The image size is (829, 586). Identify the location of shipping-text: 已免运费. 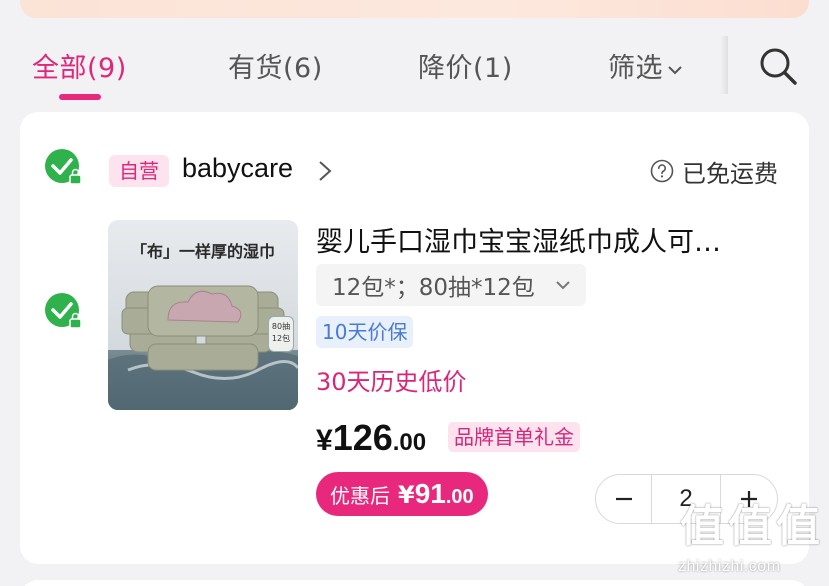
(730, 173).